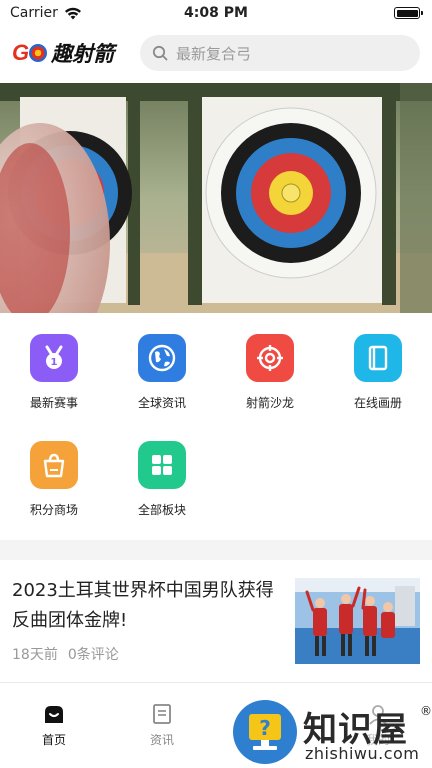 This screenshot has height=768, width=432. I want to click on menu-item-global-news: 全球资讯, so click(162, 372).